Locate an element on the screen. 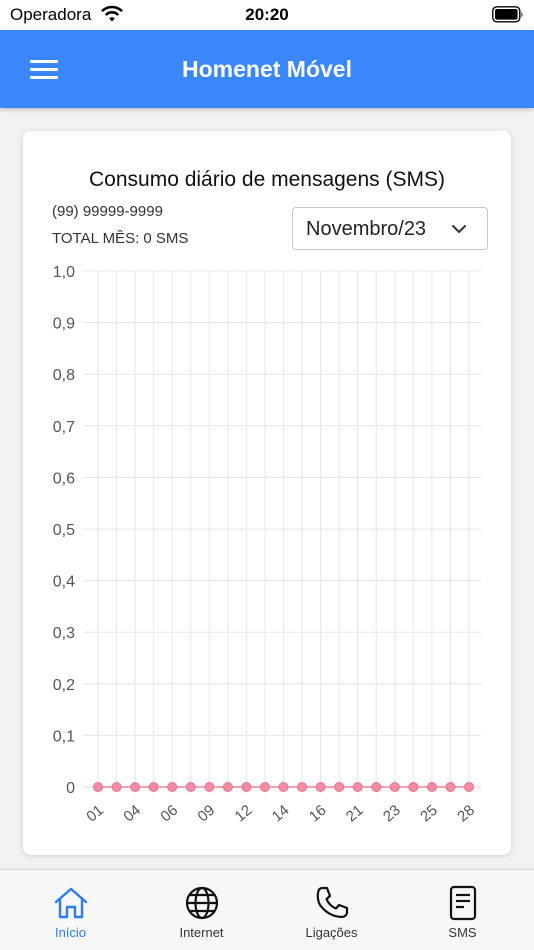 Image resolution: width=534 pixels, height=950 pixels. tab-inicio: Início is located at coordinates (70, 910).